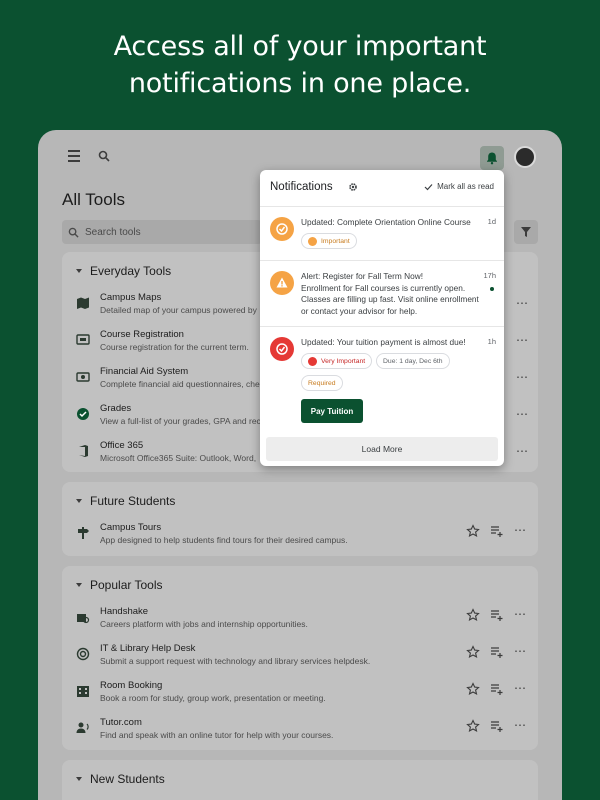 The image size is (600, 800). What do you see at coordinates (322, 383) in the screenshot?
I see `required-chip: Required` at bounding box center [322, 383].